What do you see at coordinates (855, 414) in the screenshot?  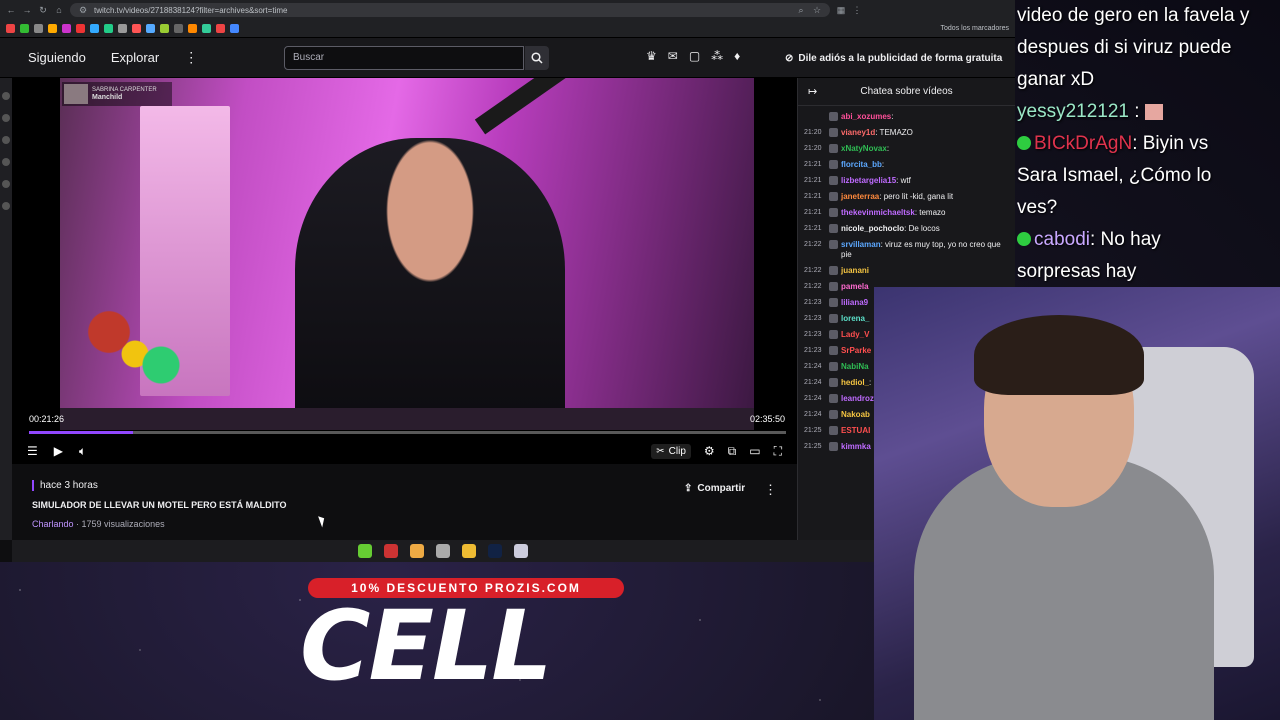 I see `chat-username: Nakoab` at bounding box center [855, 414].